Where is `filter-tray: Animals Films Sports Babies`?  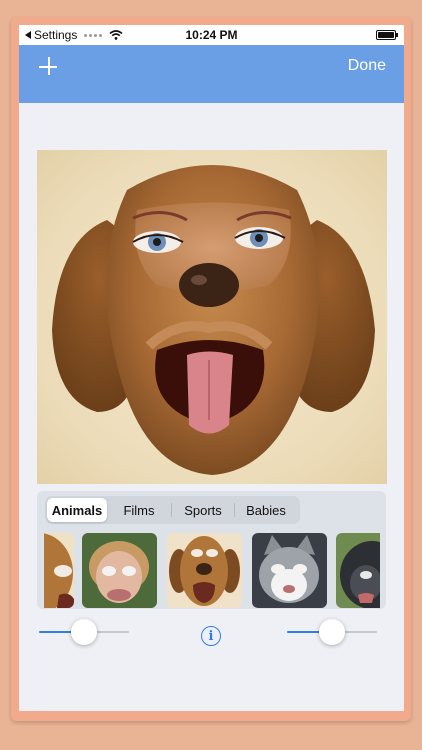
filter-tray: Animals Films Sports Babies is located at coordinates (211, 550).